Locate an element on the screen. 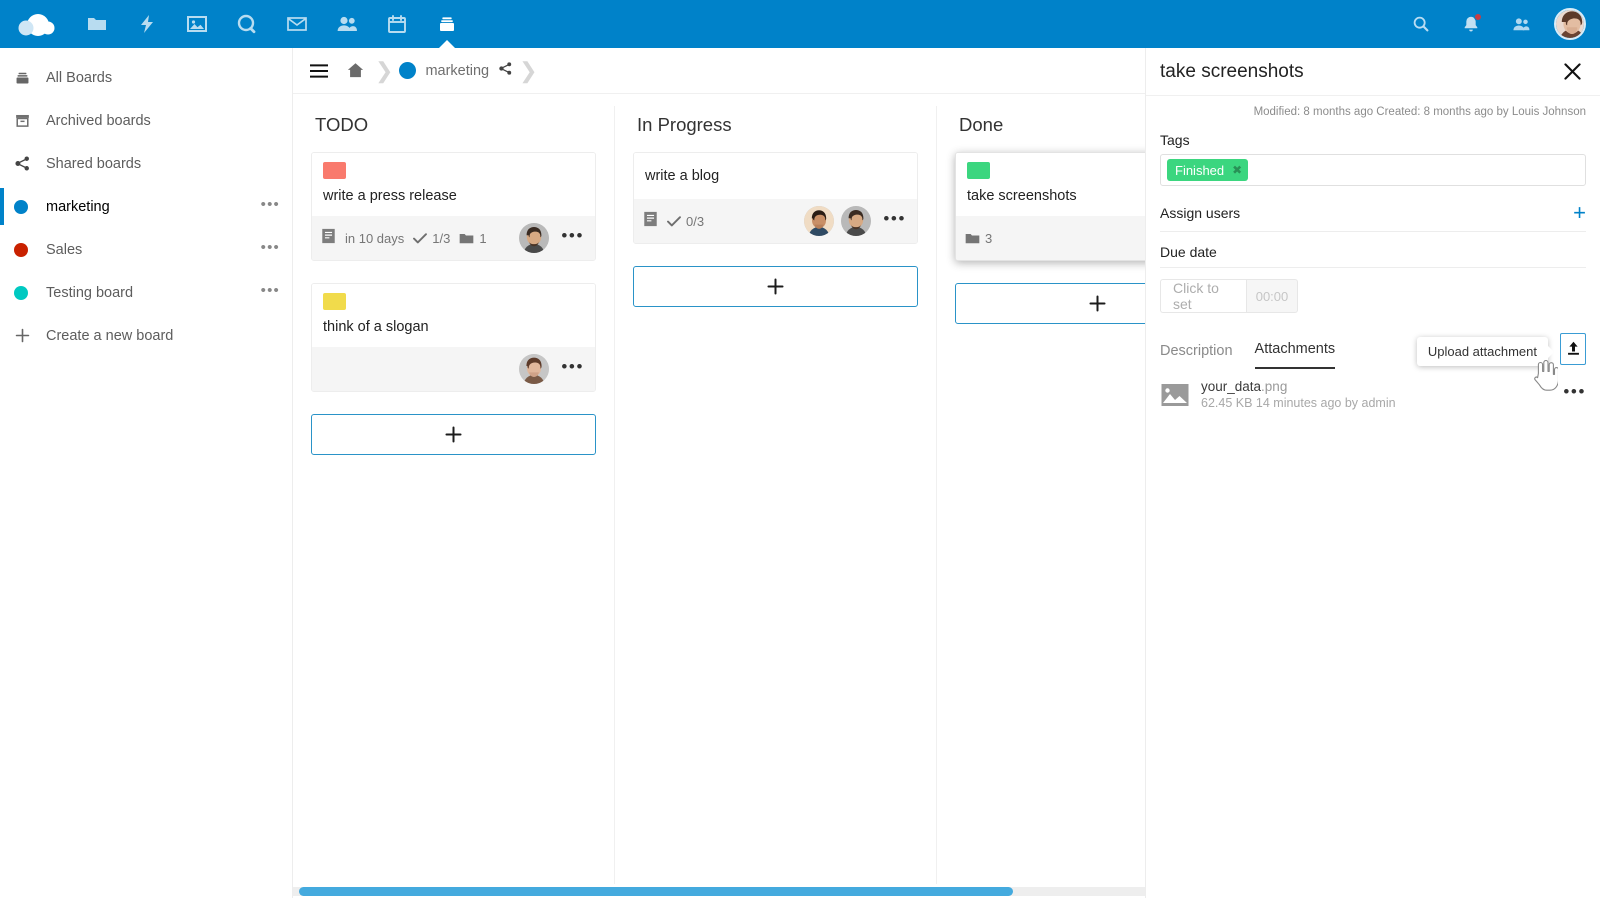 This screenshot has width=1600, height=898. attachment-meta: 62.45 KB 14 minutes ago by admin is located at coordinates (1298, 403).